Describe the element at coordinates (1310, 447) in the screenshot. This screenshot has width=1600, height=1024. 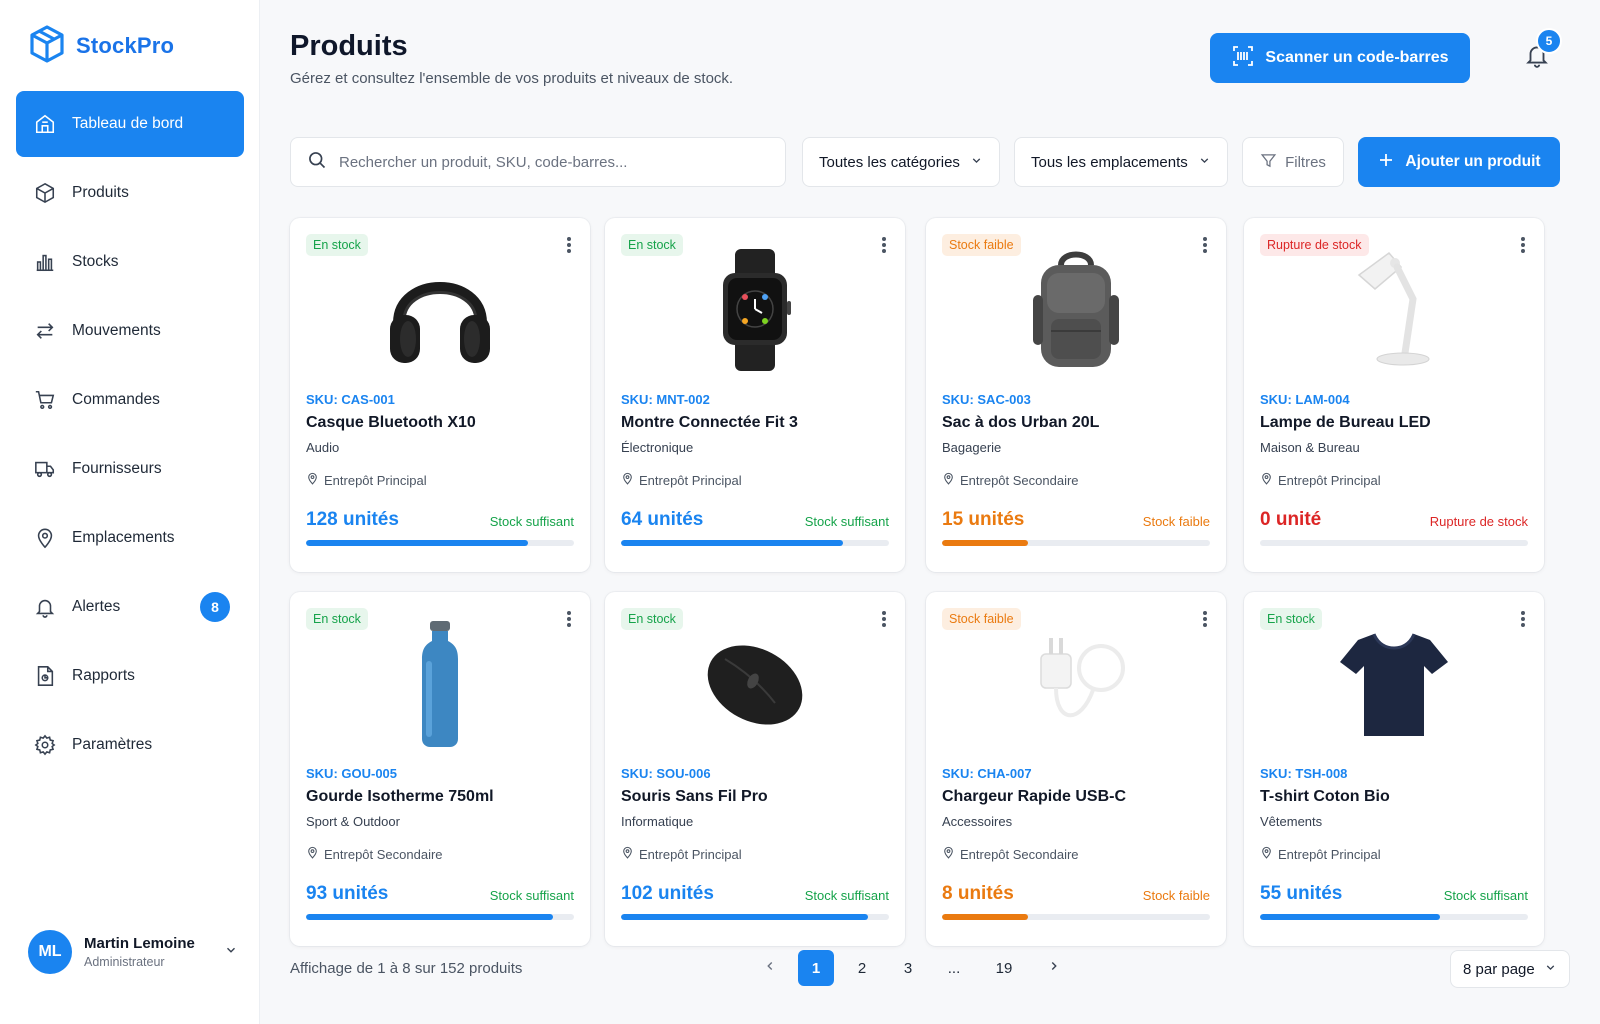
I see `product-category: Maison & Bureau` at that location.